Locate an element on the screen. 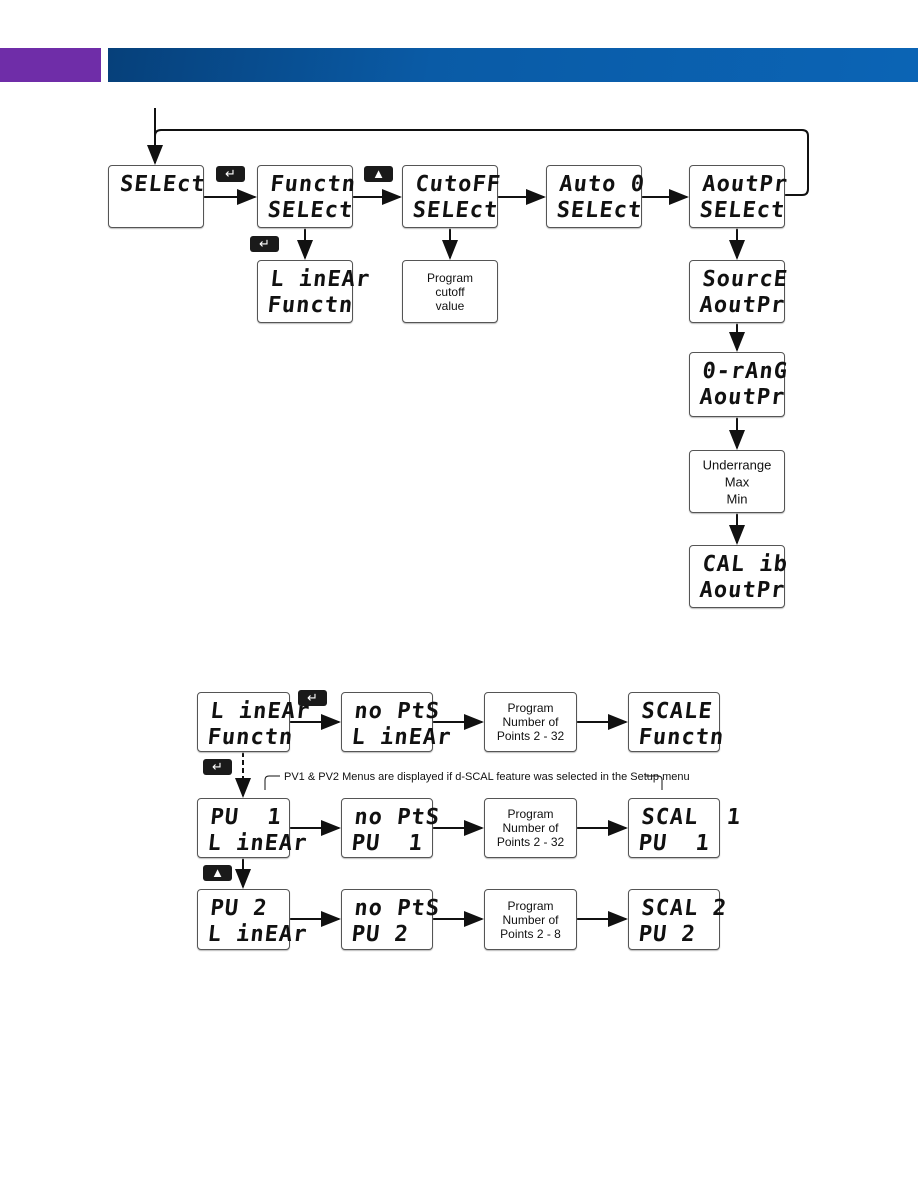 The height and width of the screenshot is (1188, 918). display-functn-select: Functn SELEct is located at coordinates (307, 196).